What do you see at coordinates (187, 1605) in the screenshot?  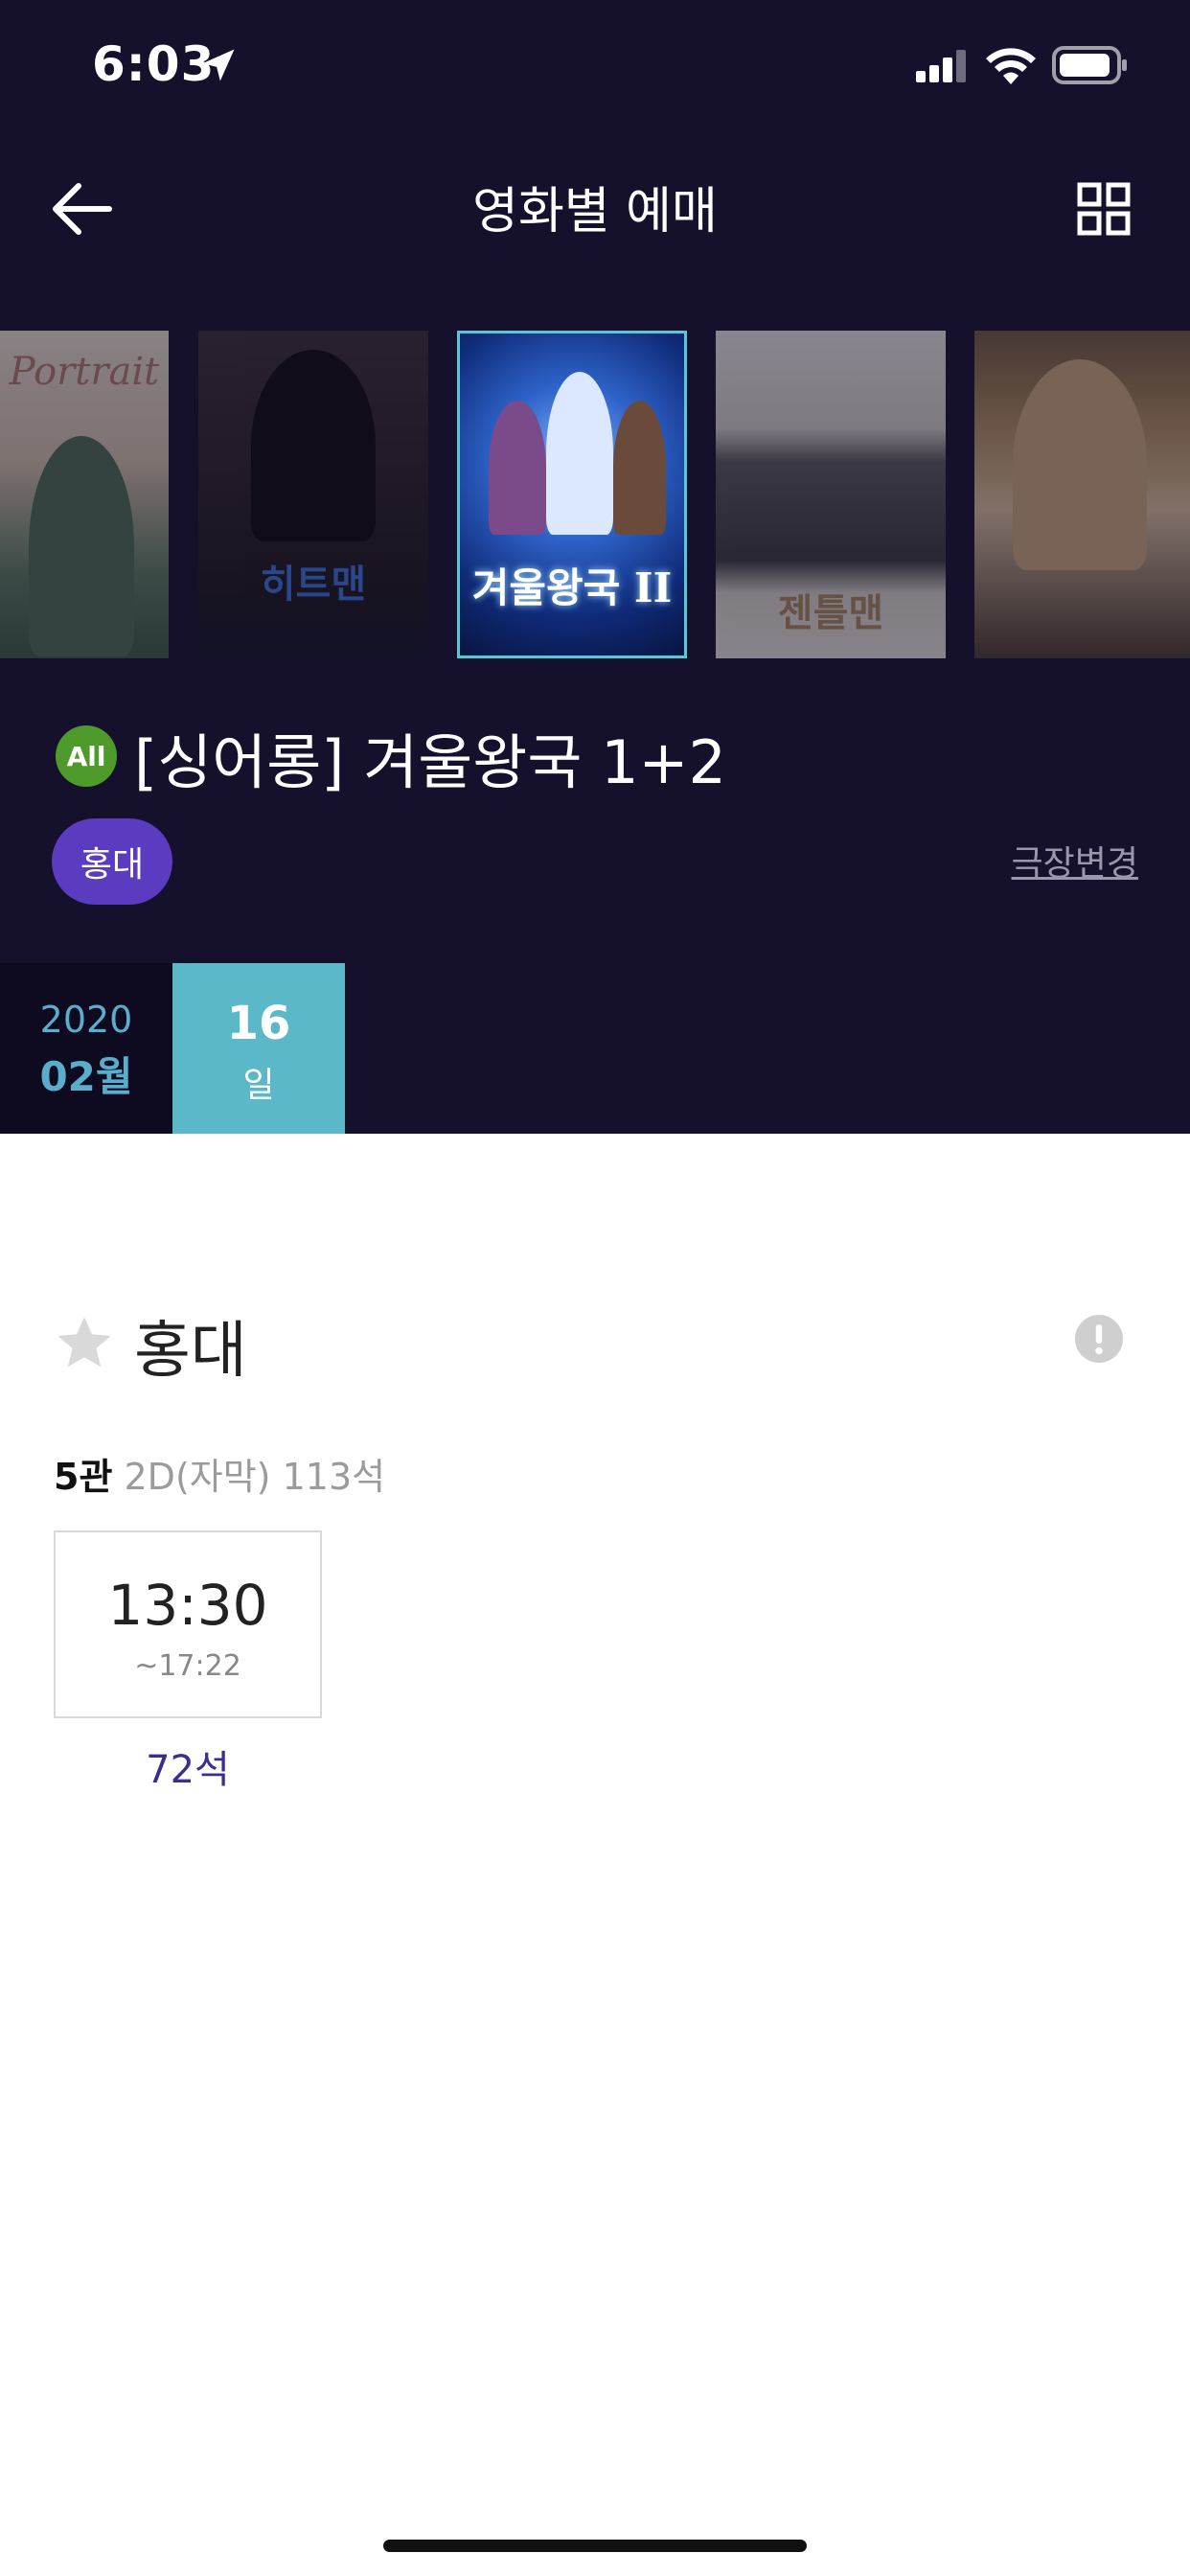 I see `showtime-start: 13:30` at bounding box center [187, 1605].